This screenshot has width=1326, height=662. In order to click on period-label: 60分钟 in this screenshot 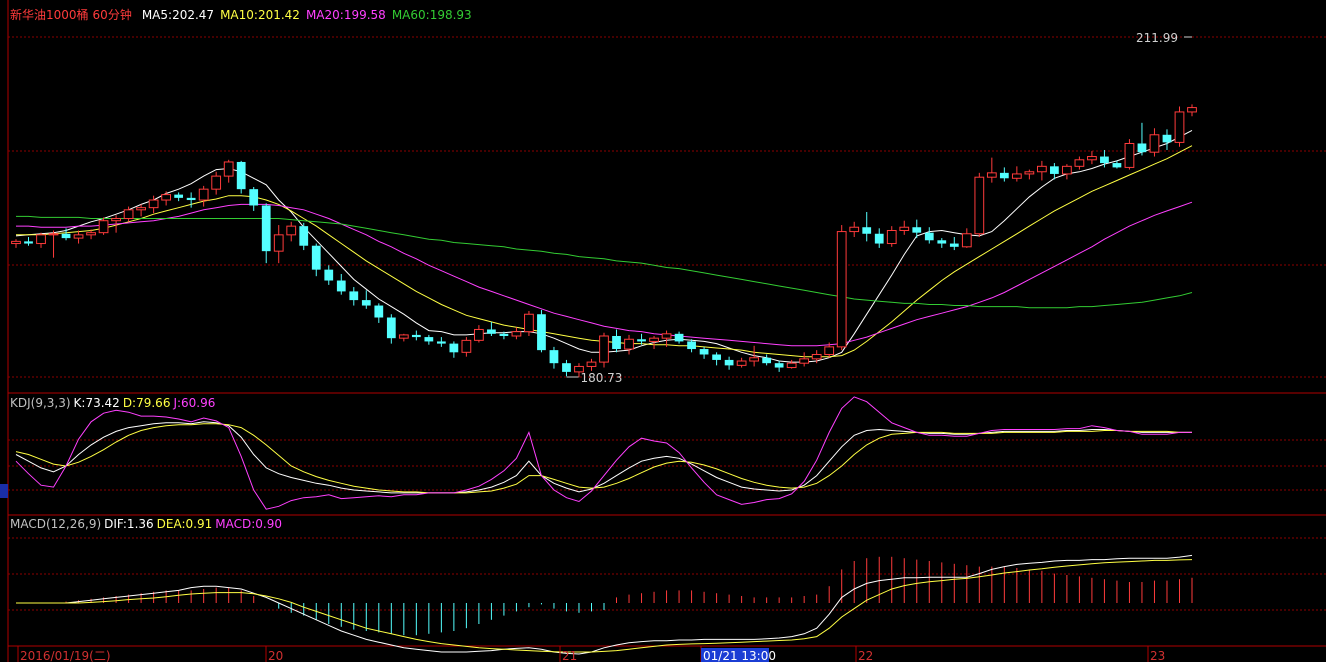, I will do `click(112, 15)`.